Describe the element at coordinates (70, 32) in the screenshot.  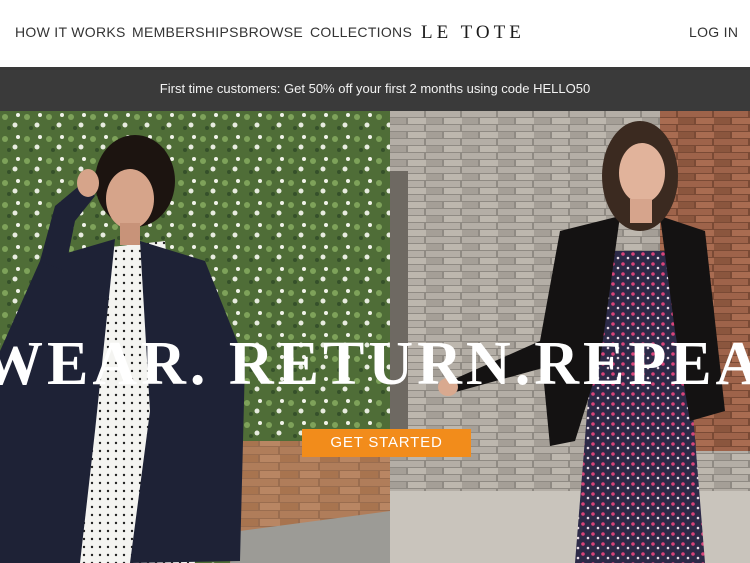
I see `nav-how-it-works-link: HOW IT WORKS` at that location.